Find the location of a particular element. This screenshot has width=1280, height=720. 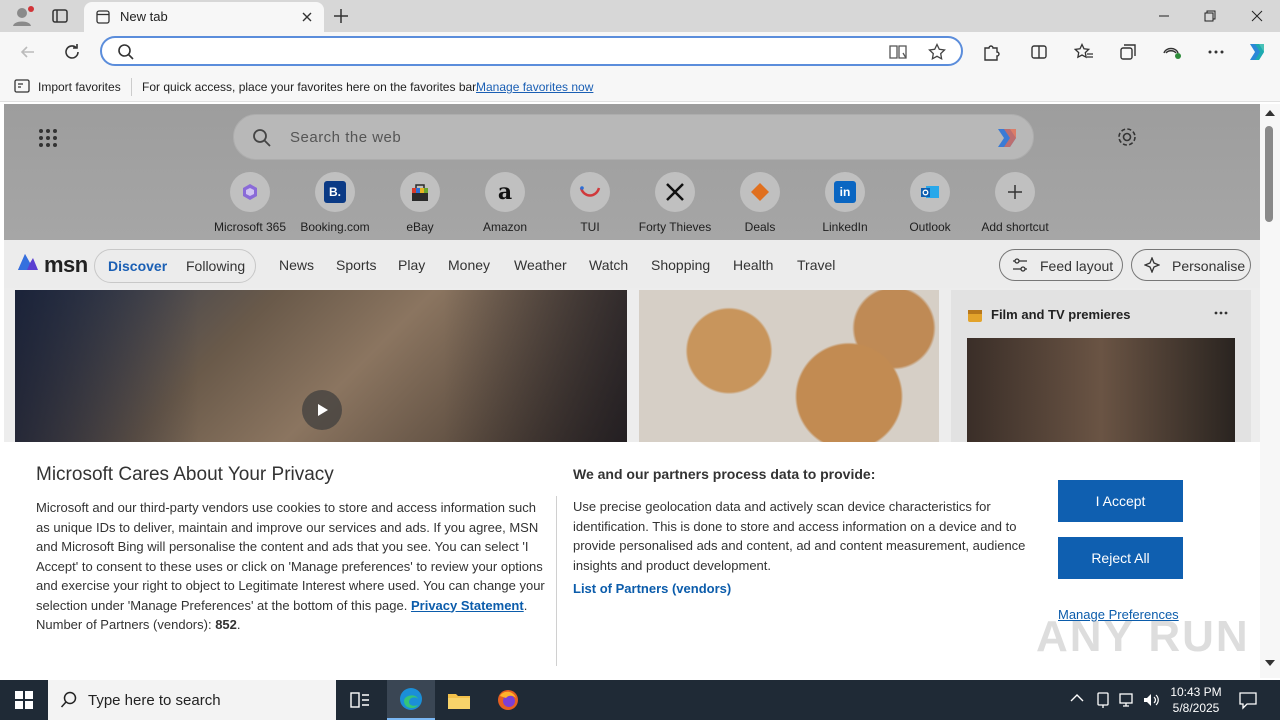

card-more-icon is located at coordinates (1221, 313).